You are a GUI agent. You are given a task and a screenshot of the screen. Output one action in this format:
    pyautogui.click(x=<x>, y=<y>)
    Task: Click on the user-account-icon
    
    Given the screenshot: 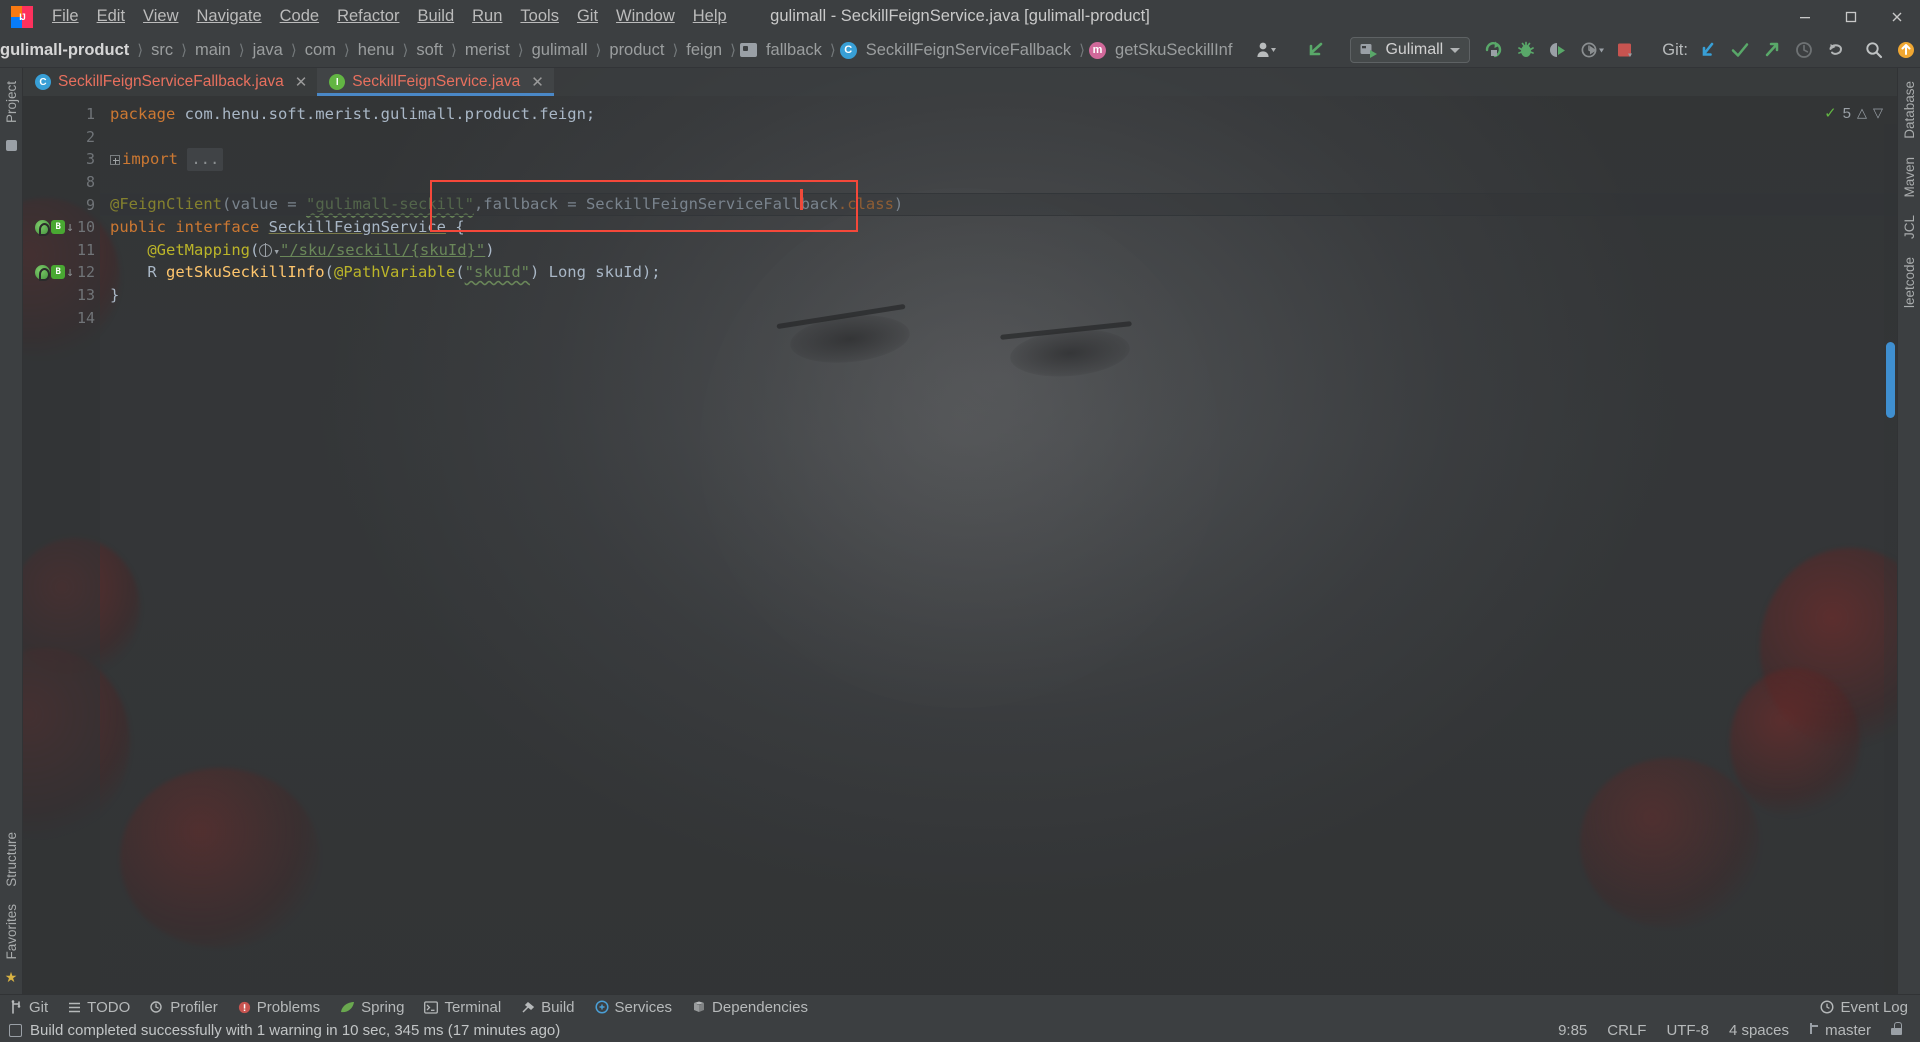 What is the action you would take?
    pyautogui.click(x=1266, y=50)
    